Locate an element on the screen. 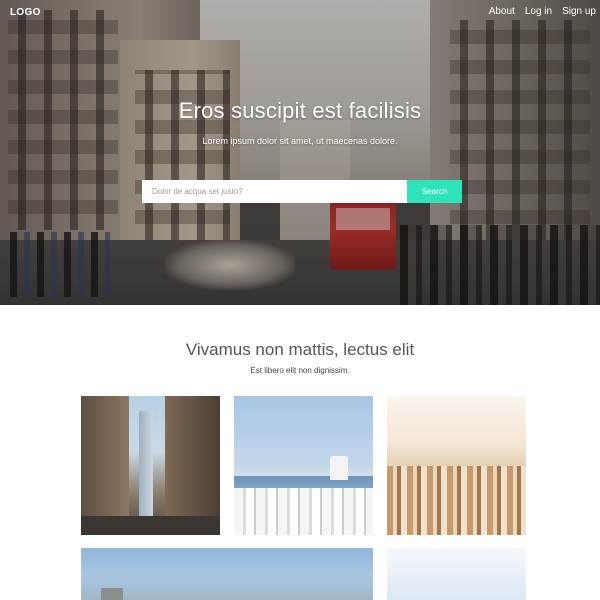 The width and height of the screenshot is (600, 600). photo-building-left is located at coordinates (105, 465).